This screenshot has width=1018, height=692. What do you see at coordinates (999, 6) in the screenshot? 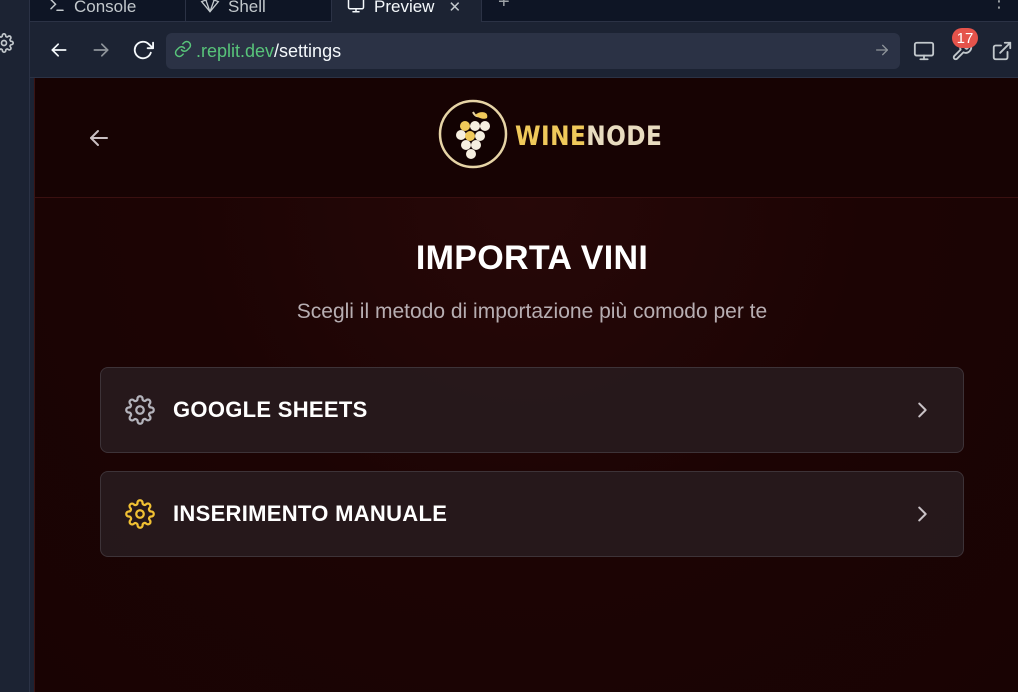
I see `more-menu-button: ⋮` at bounding box center [999, 6].